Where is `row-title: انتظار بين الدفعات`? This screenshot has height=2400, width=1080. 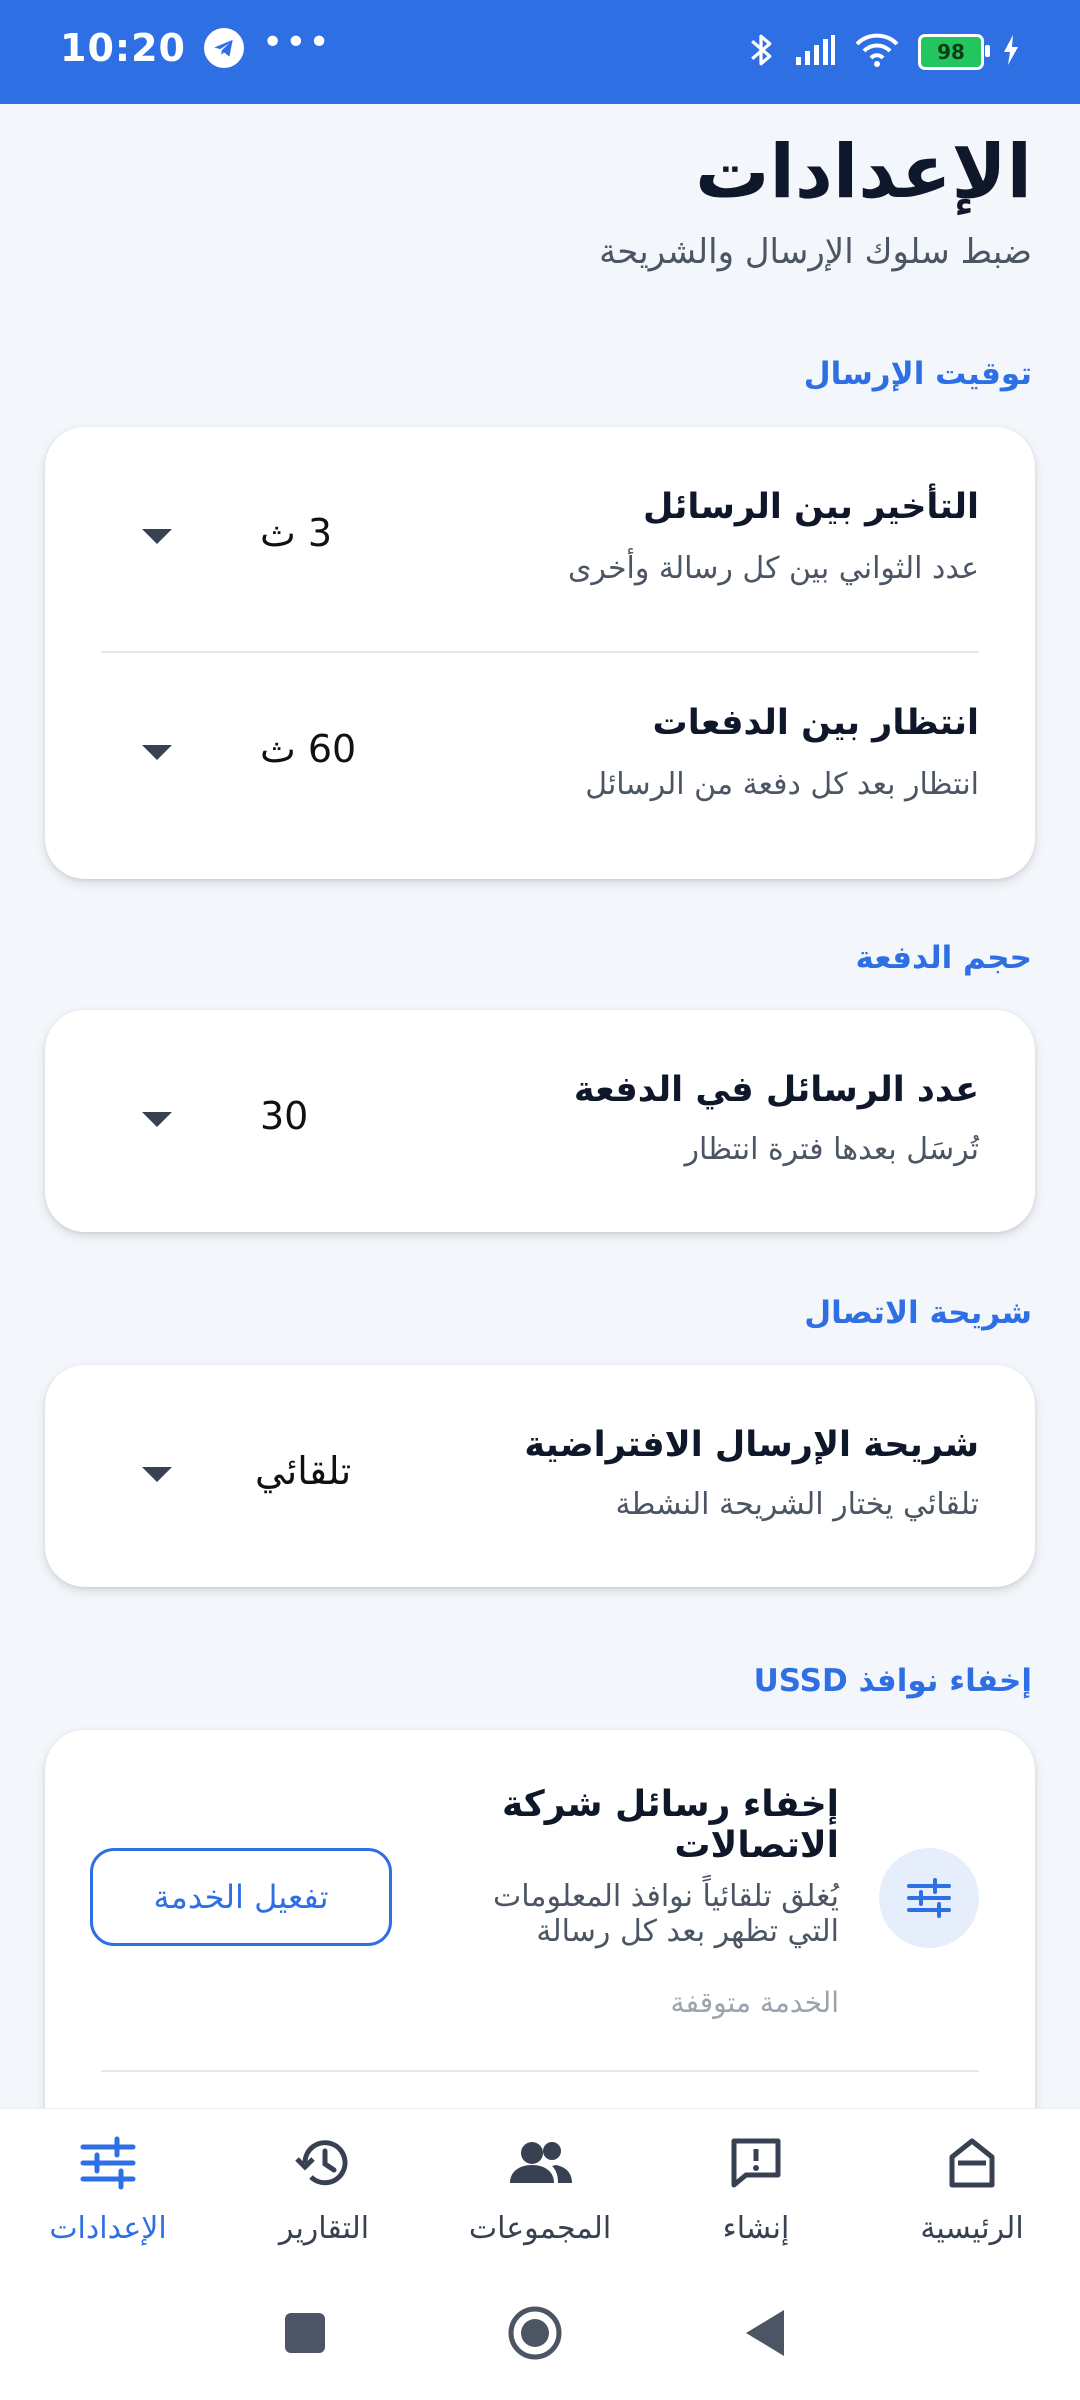 row-title: انتظار بين الدفعات is located at coordinates (815, 723).